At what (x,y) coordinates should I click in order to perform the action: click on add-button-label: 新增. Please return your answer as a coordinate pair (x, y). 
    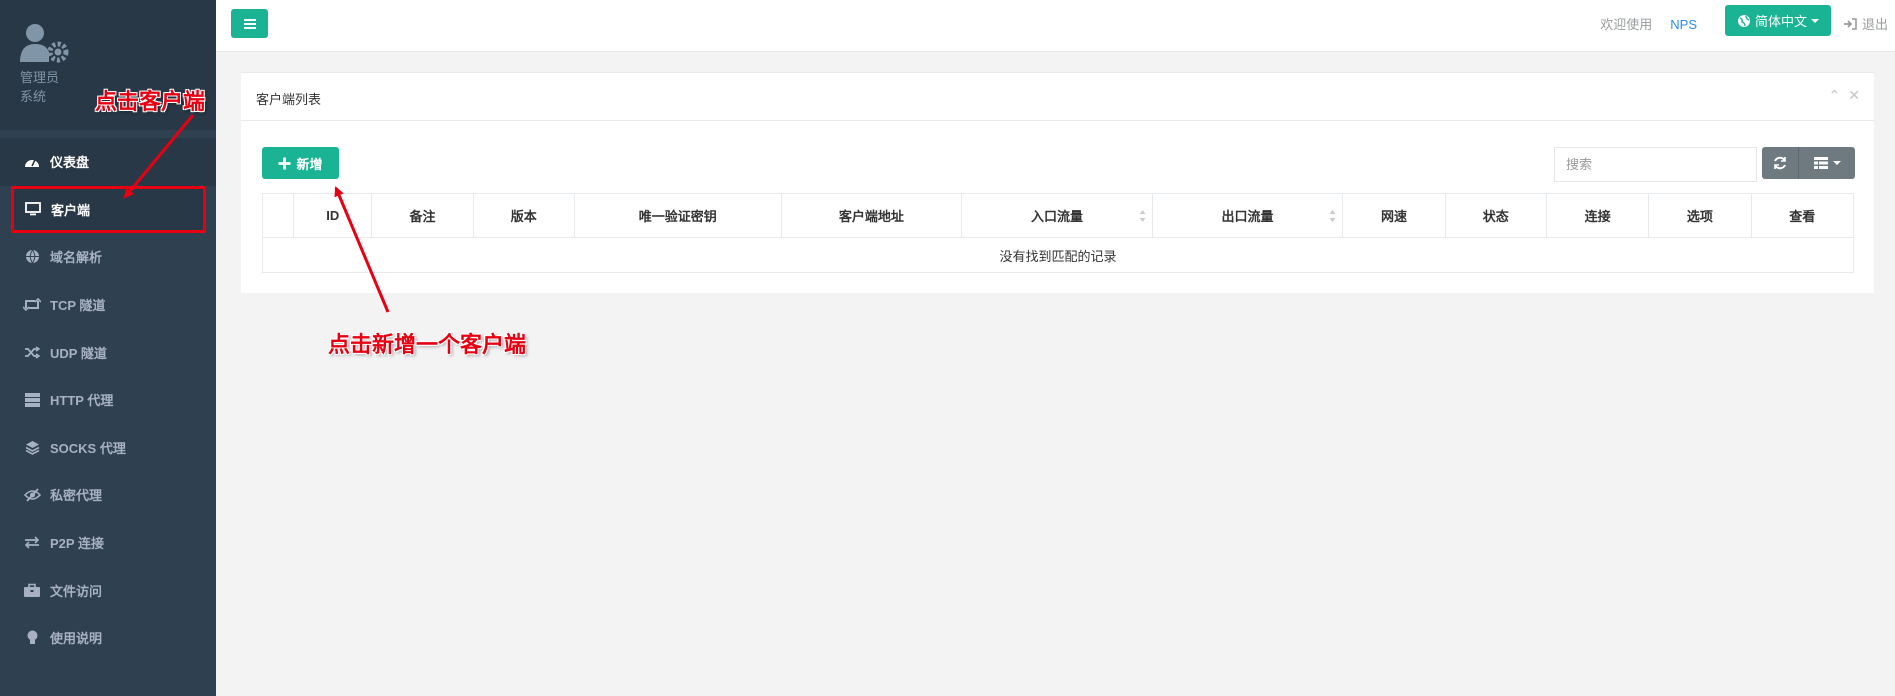
    Looking at the image, I should click on (309, 164).